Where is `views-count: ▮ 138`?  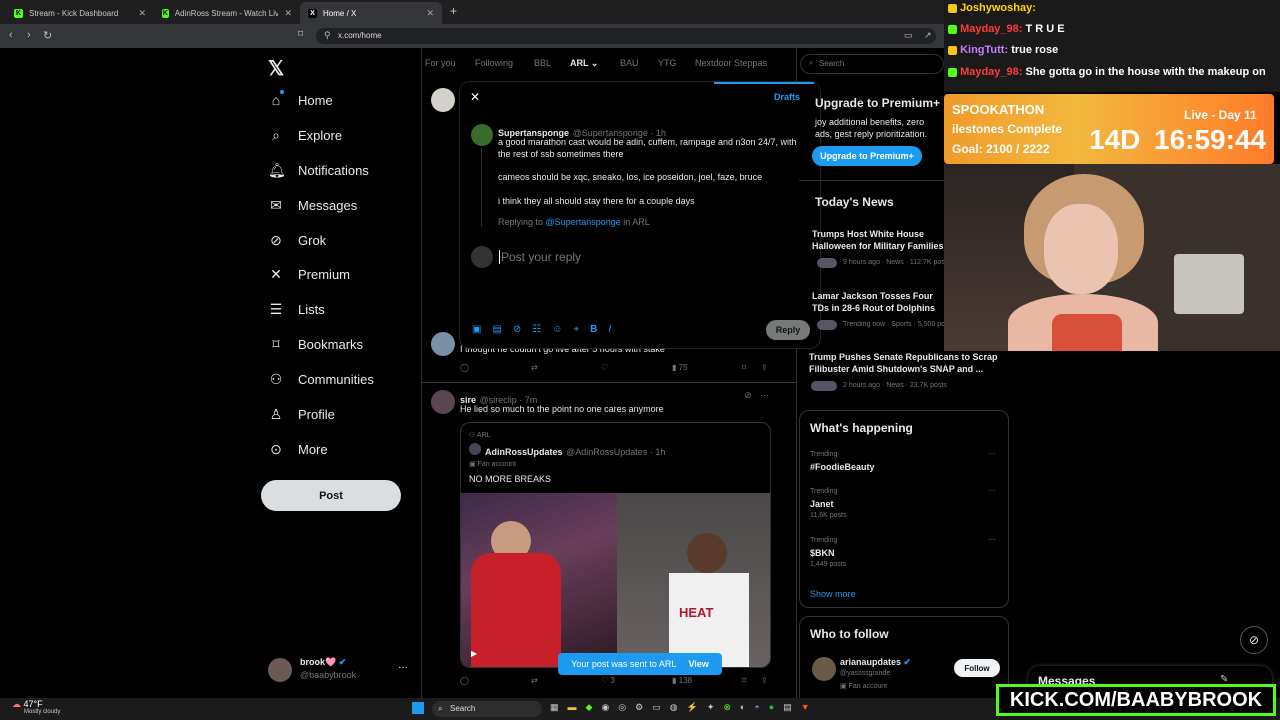
views-count: ▮ 138 is located at coordinates (682, 680).